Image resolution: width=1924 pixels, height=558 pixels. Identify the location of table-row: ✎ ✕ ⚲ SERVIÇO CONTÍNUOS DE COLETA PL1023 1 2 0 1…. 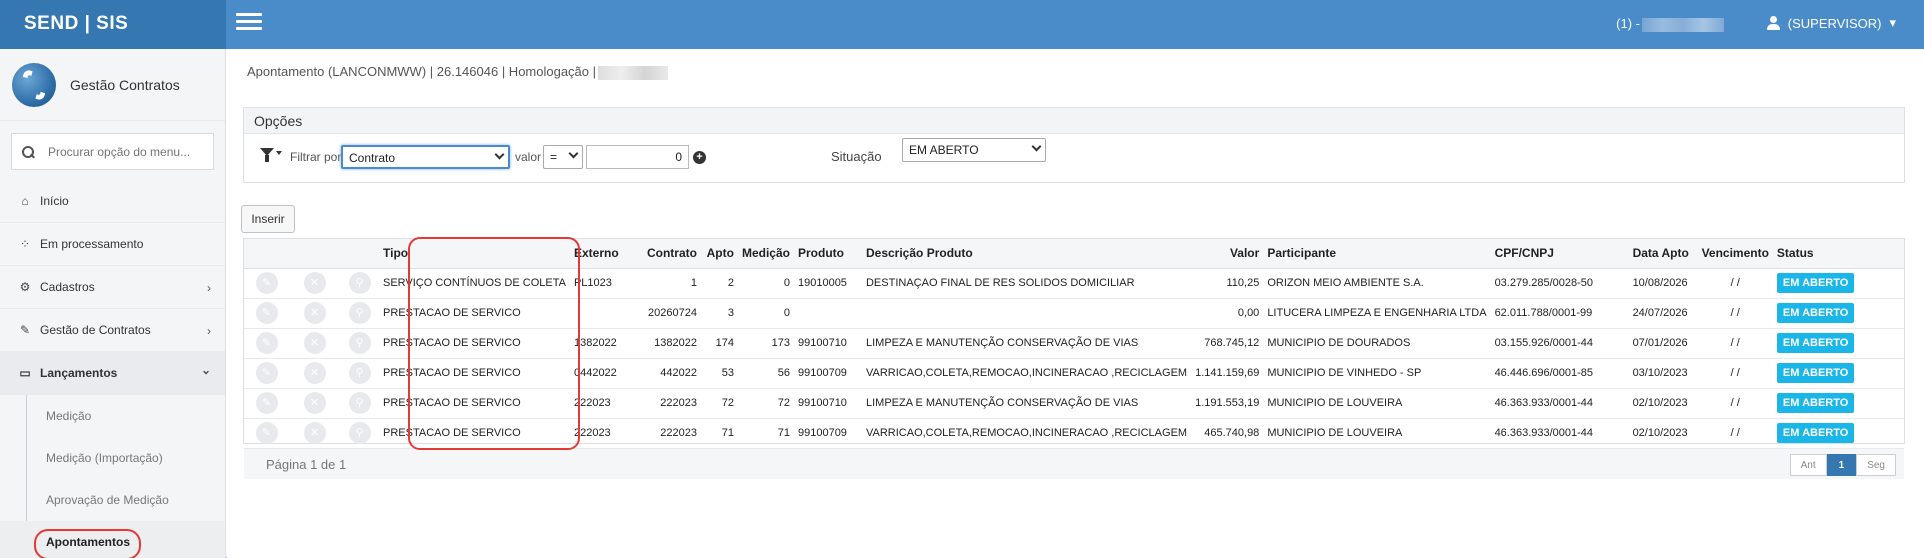
(1074, 283).